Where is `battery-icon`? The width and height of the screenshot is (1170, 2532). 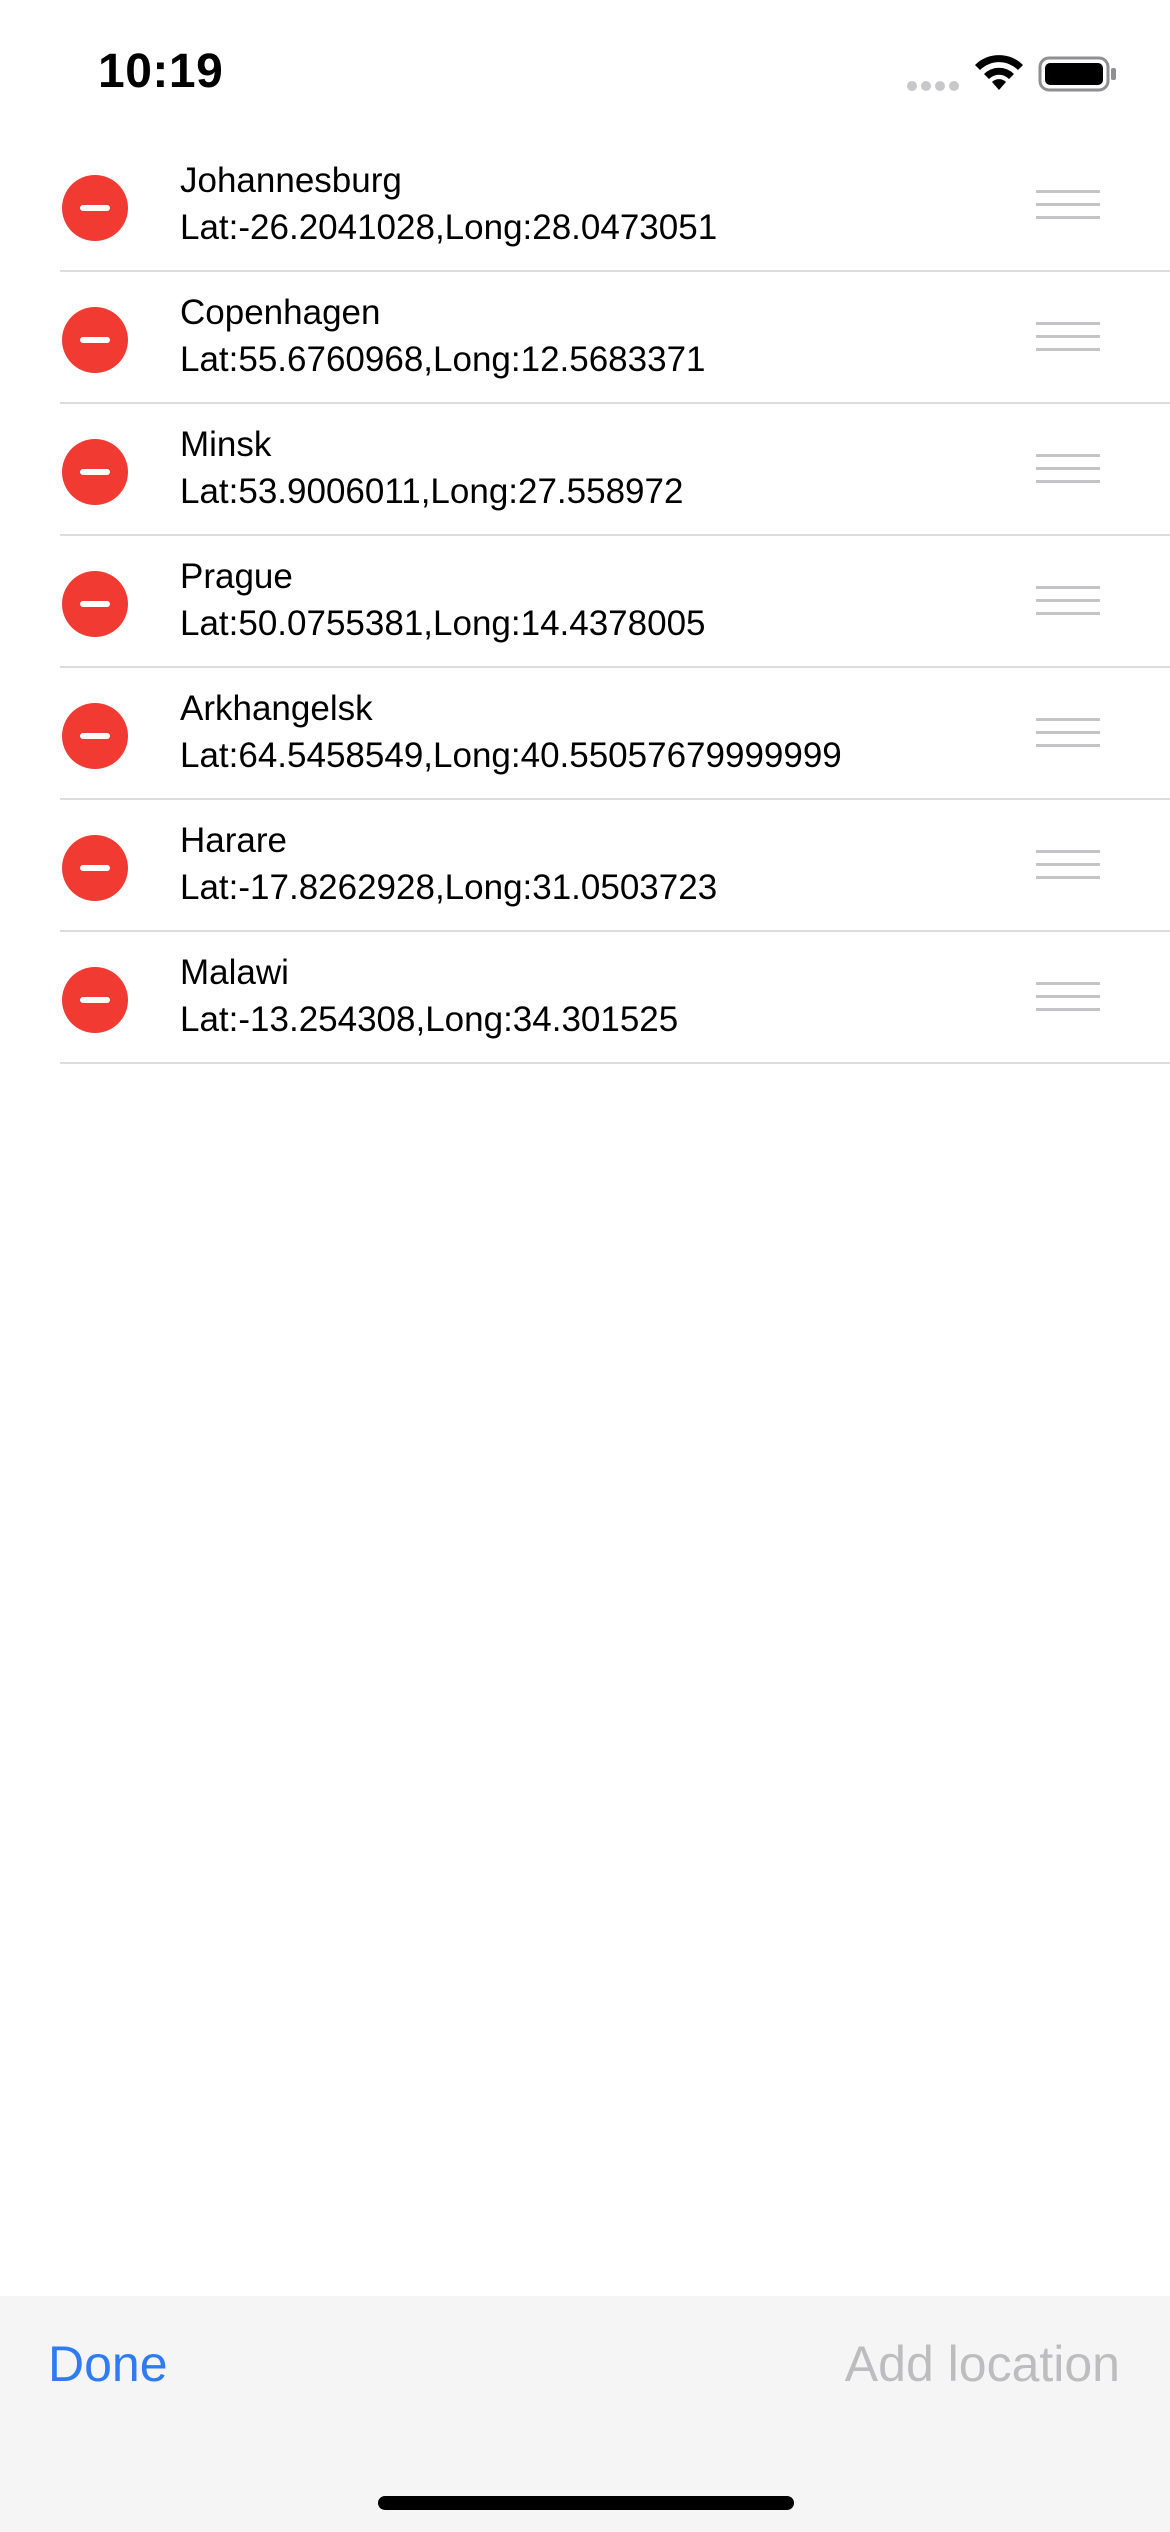
battery-icon is located at coordinates (1077, 74).